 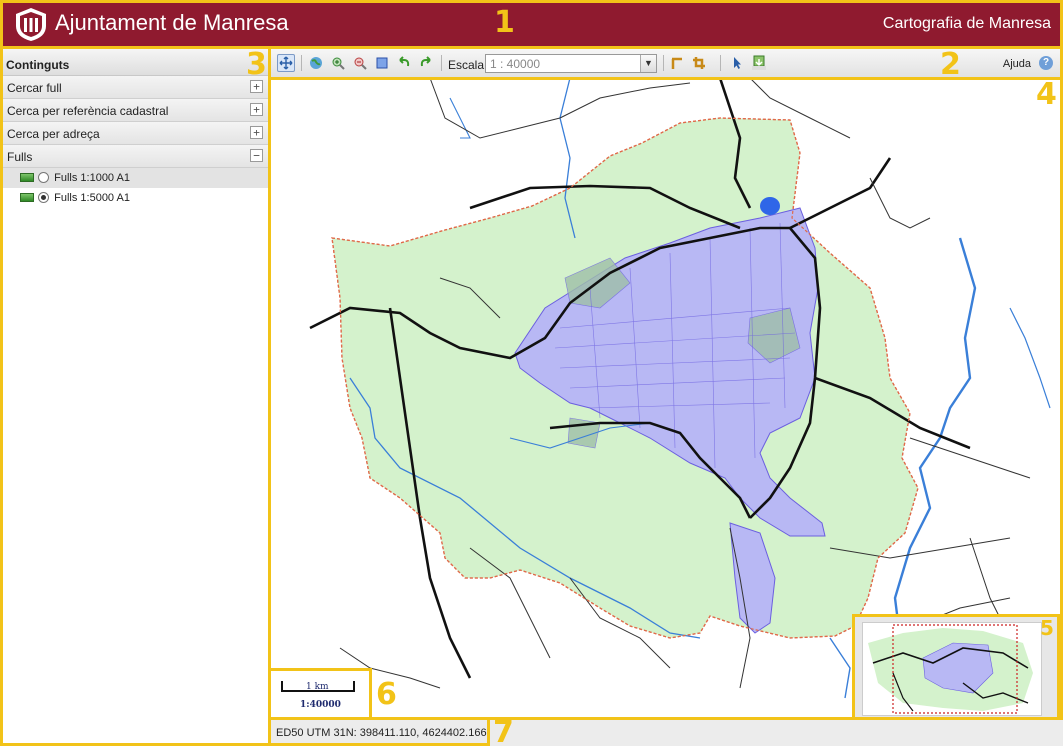 I want to click on annotation-number: 1, so click(x=504, y=22).